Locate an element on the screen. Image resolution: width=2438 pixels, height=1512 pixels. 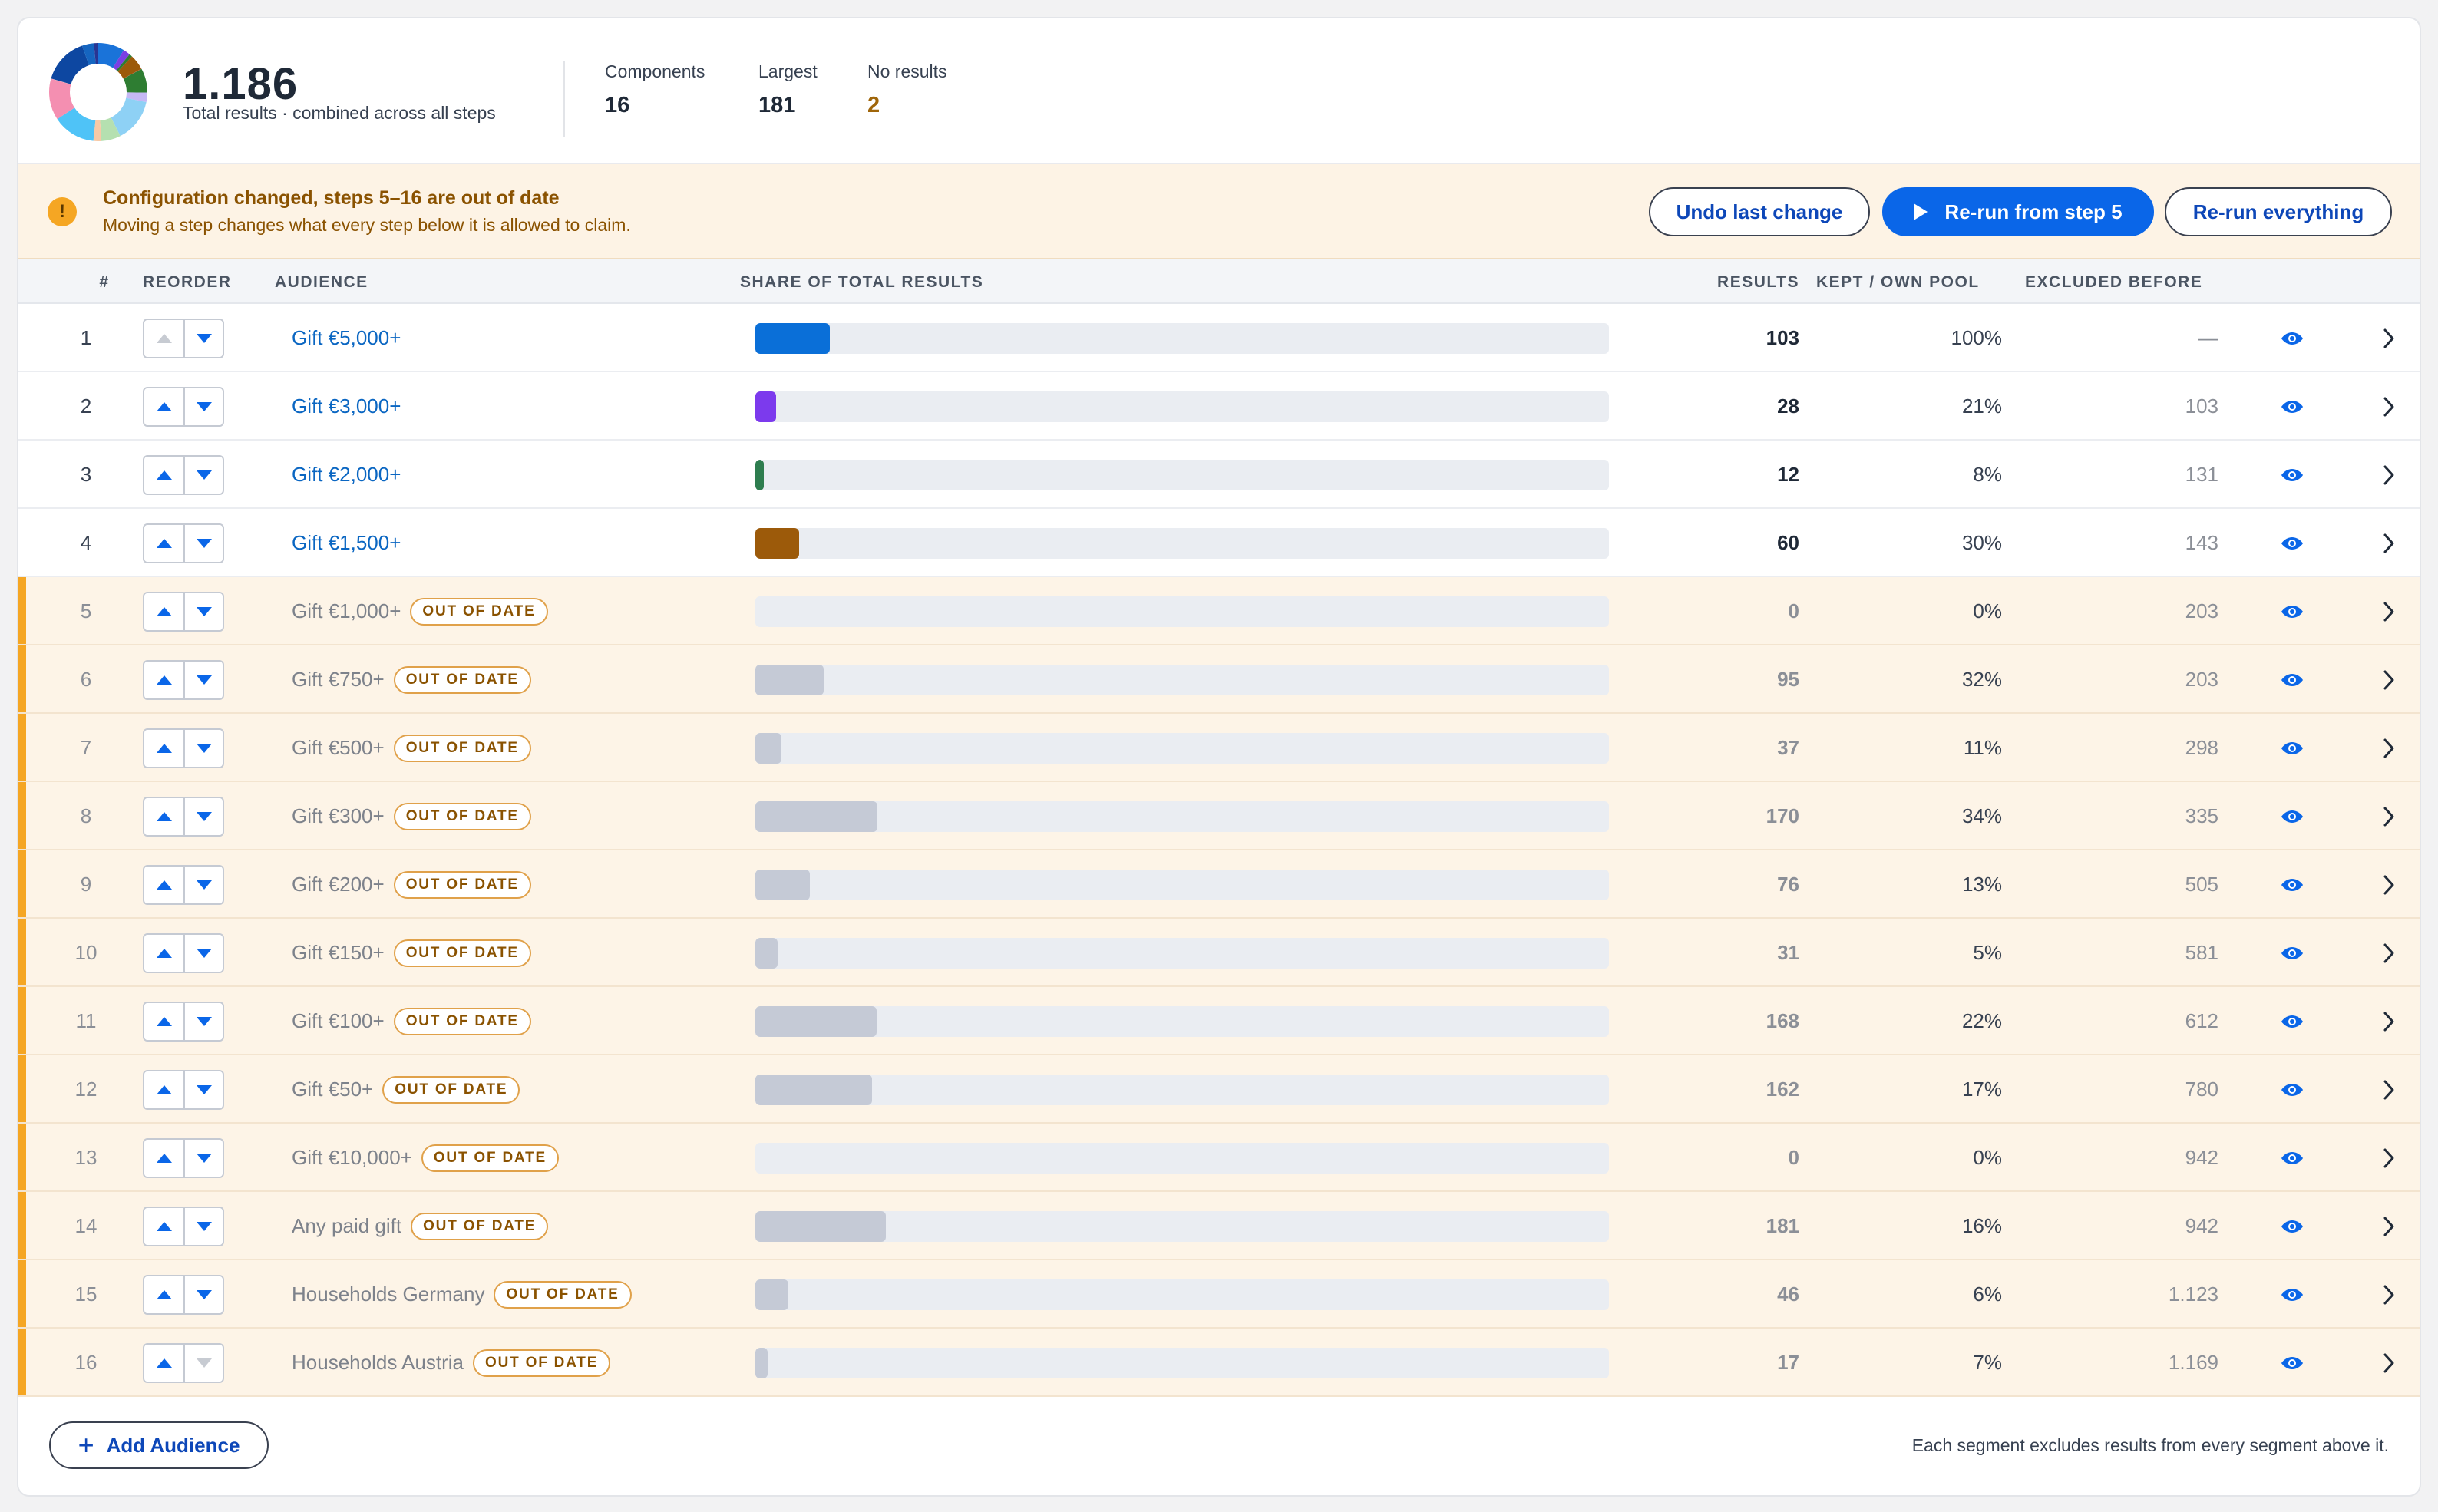
excluded-value: 143 is located at coordinates (2201, 543).